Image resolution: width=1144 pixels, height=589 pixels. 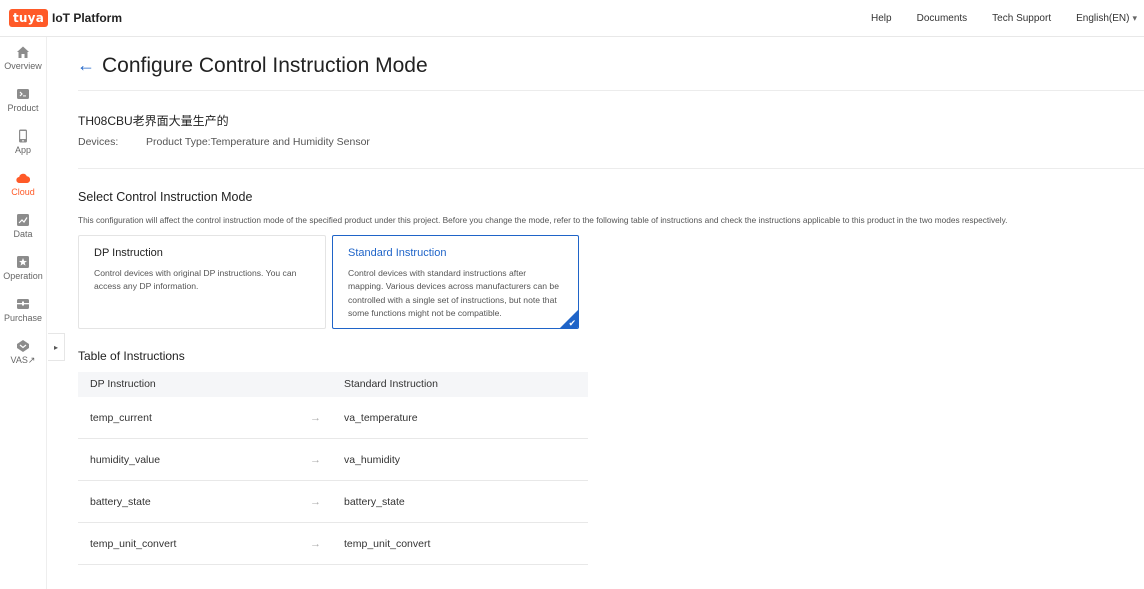 I want to click on star-icon, so click(x=23, y=262).